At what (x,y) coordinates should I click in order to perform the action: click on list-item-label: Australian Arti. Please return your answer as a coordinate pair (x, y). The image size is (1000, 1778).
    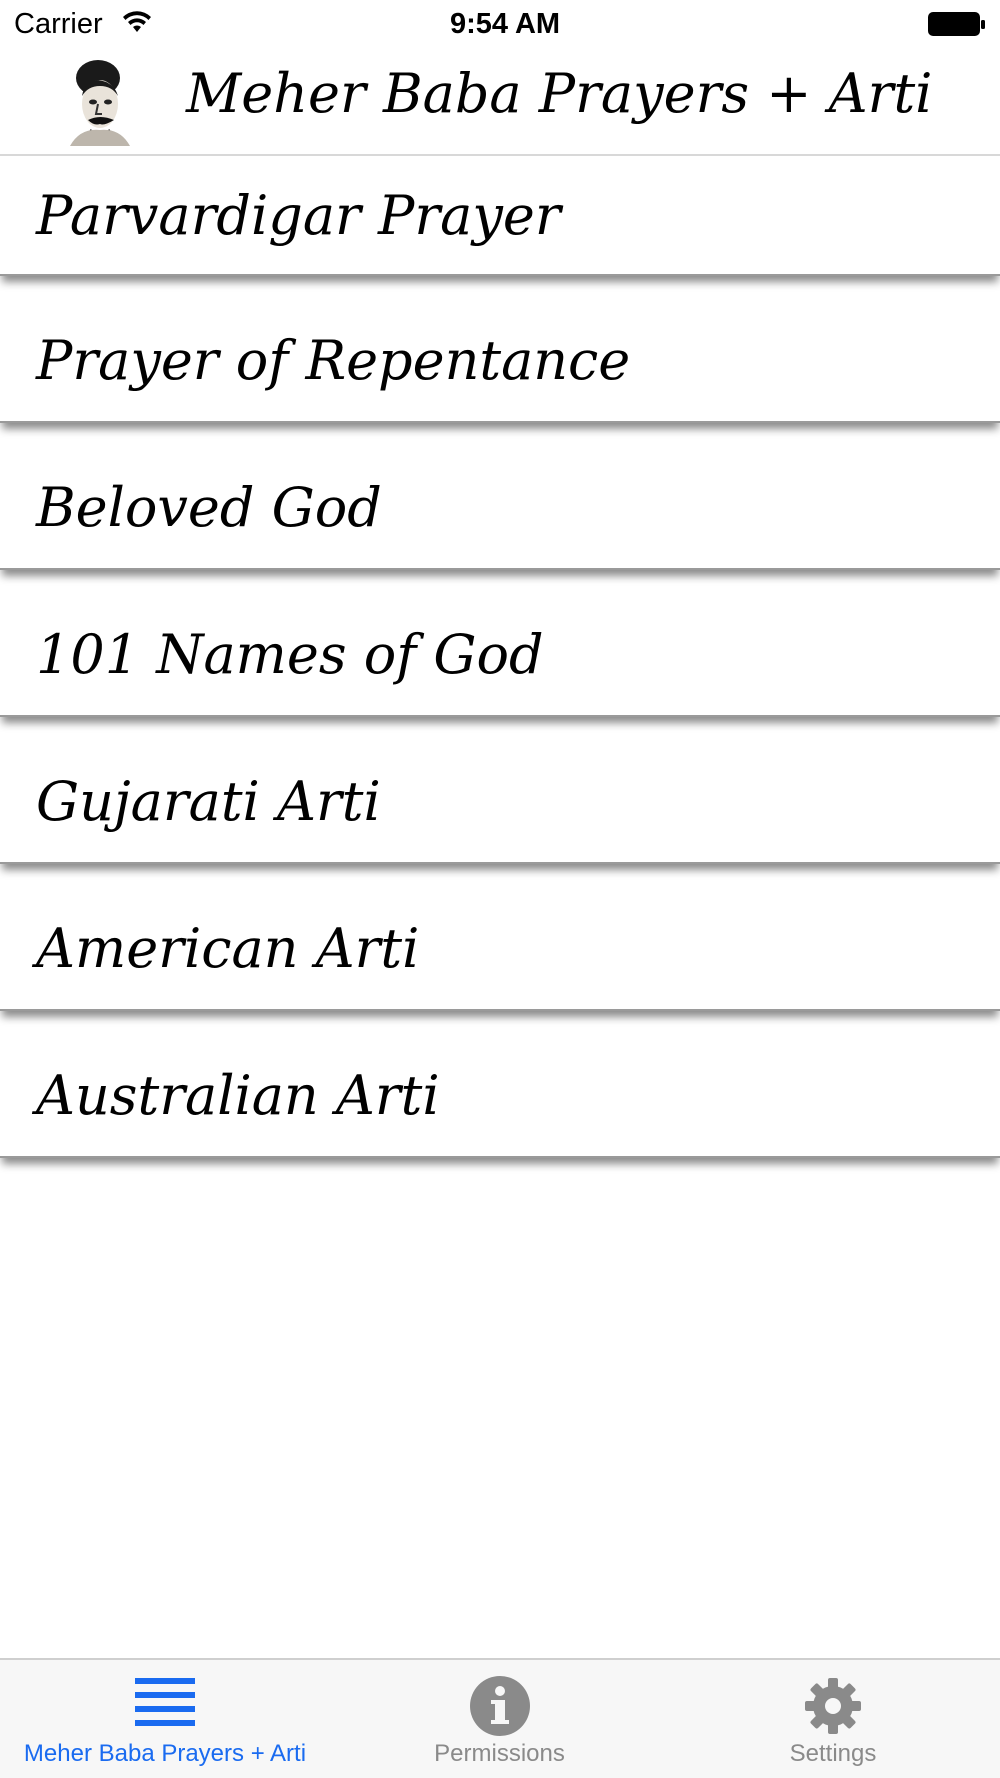
    Looking at the image, I should click on (238, 1095).